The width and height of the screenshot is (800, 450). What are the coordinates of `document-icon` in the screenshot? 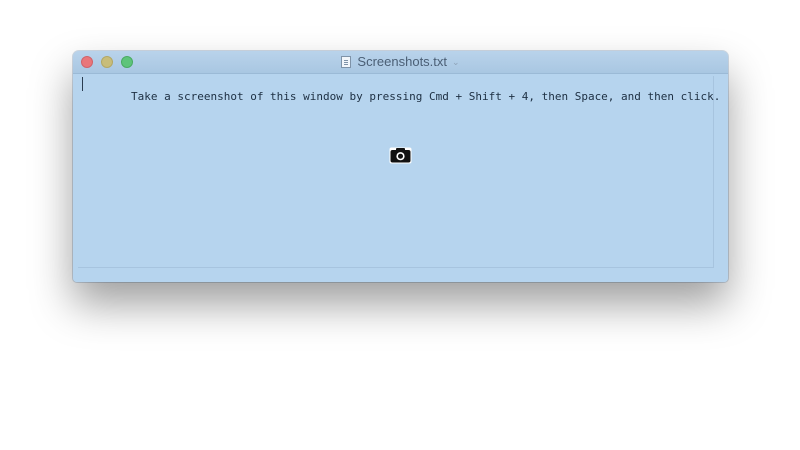 It's located at (346, 62).